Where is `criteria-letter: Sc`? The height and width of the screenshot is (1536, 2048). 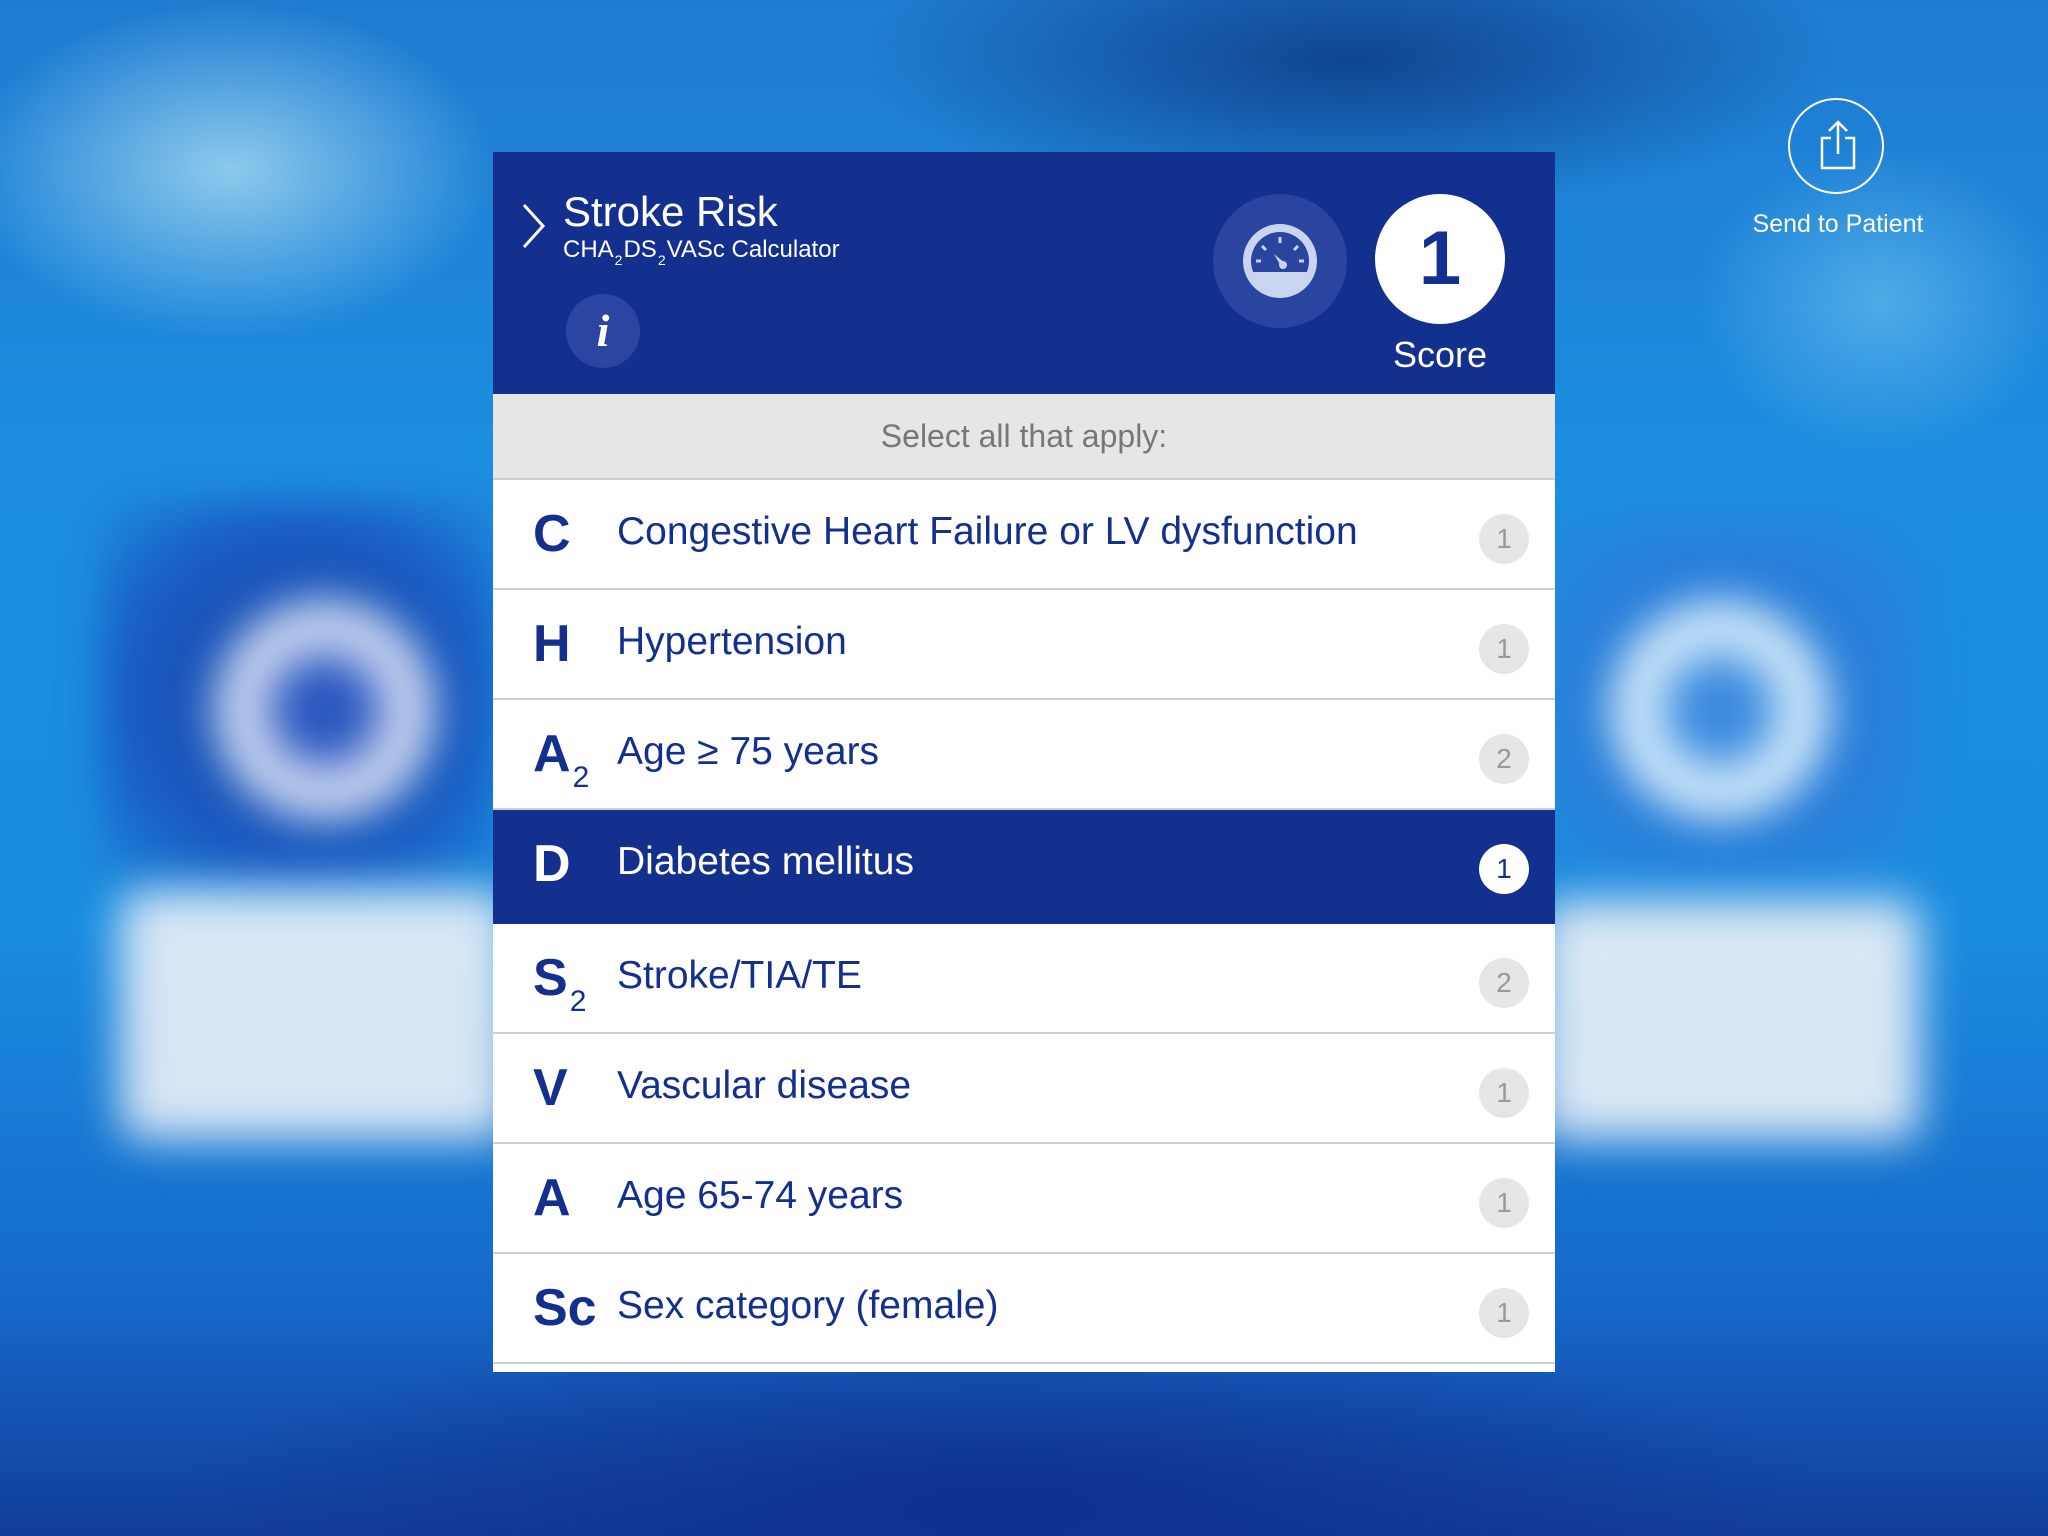 criteria-letter: Sc is located at coordinates (565, 1308).